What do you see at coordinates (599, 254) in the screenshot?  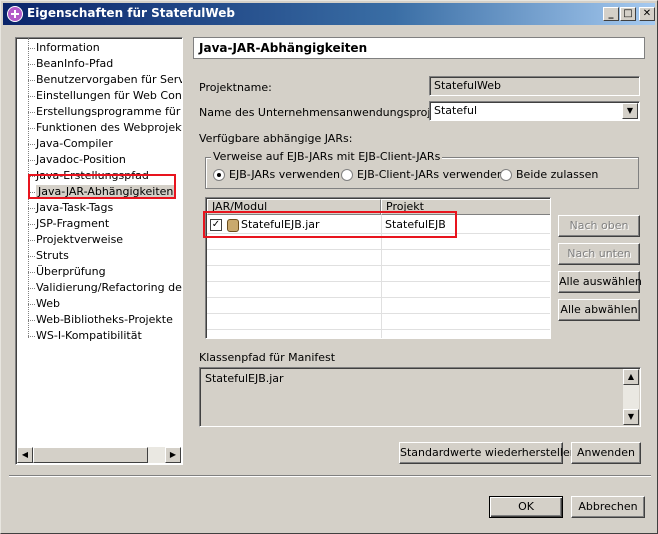 I see `move-down-button: Nach unten` at bounding box center [599, 254].